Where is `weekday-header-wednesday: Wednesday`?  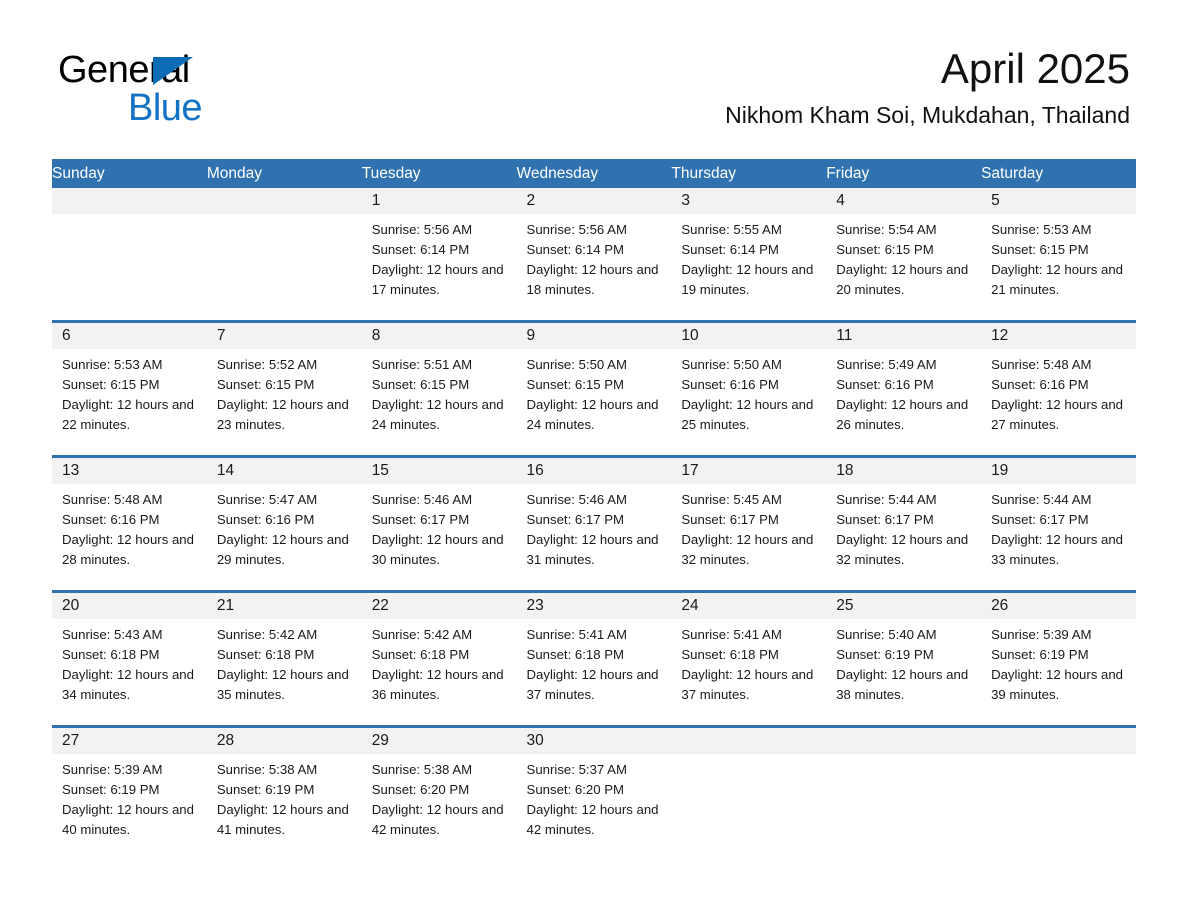 weekday-header-wednesday: Wednesday is located at coordinates (594, 173).